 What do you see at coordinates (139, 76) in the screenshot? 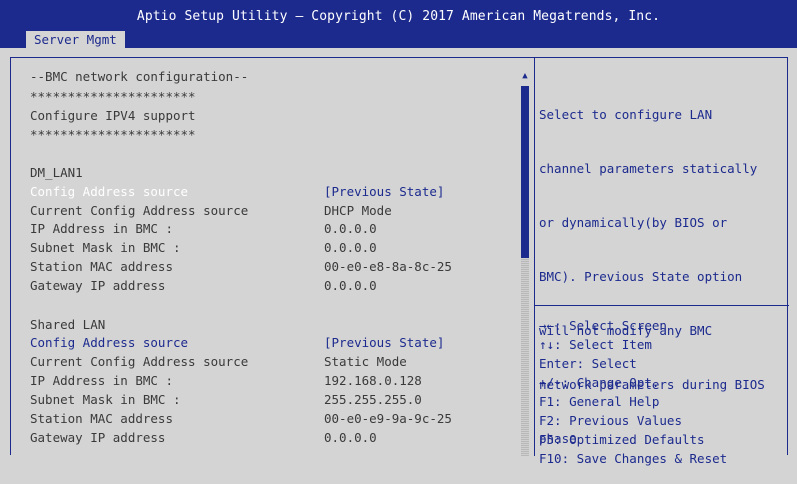
I see `section-title: --BMC network configuration--` at bounding box center [139, 76].